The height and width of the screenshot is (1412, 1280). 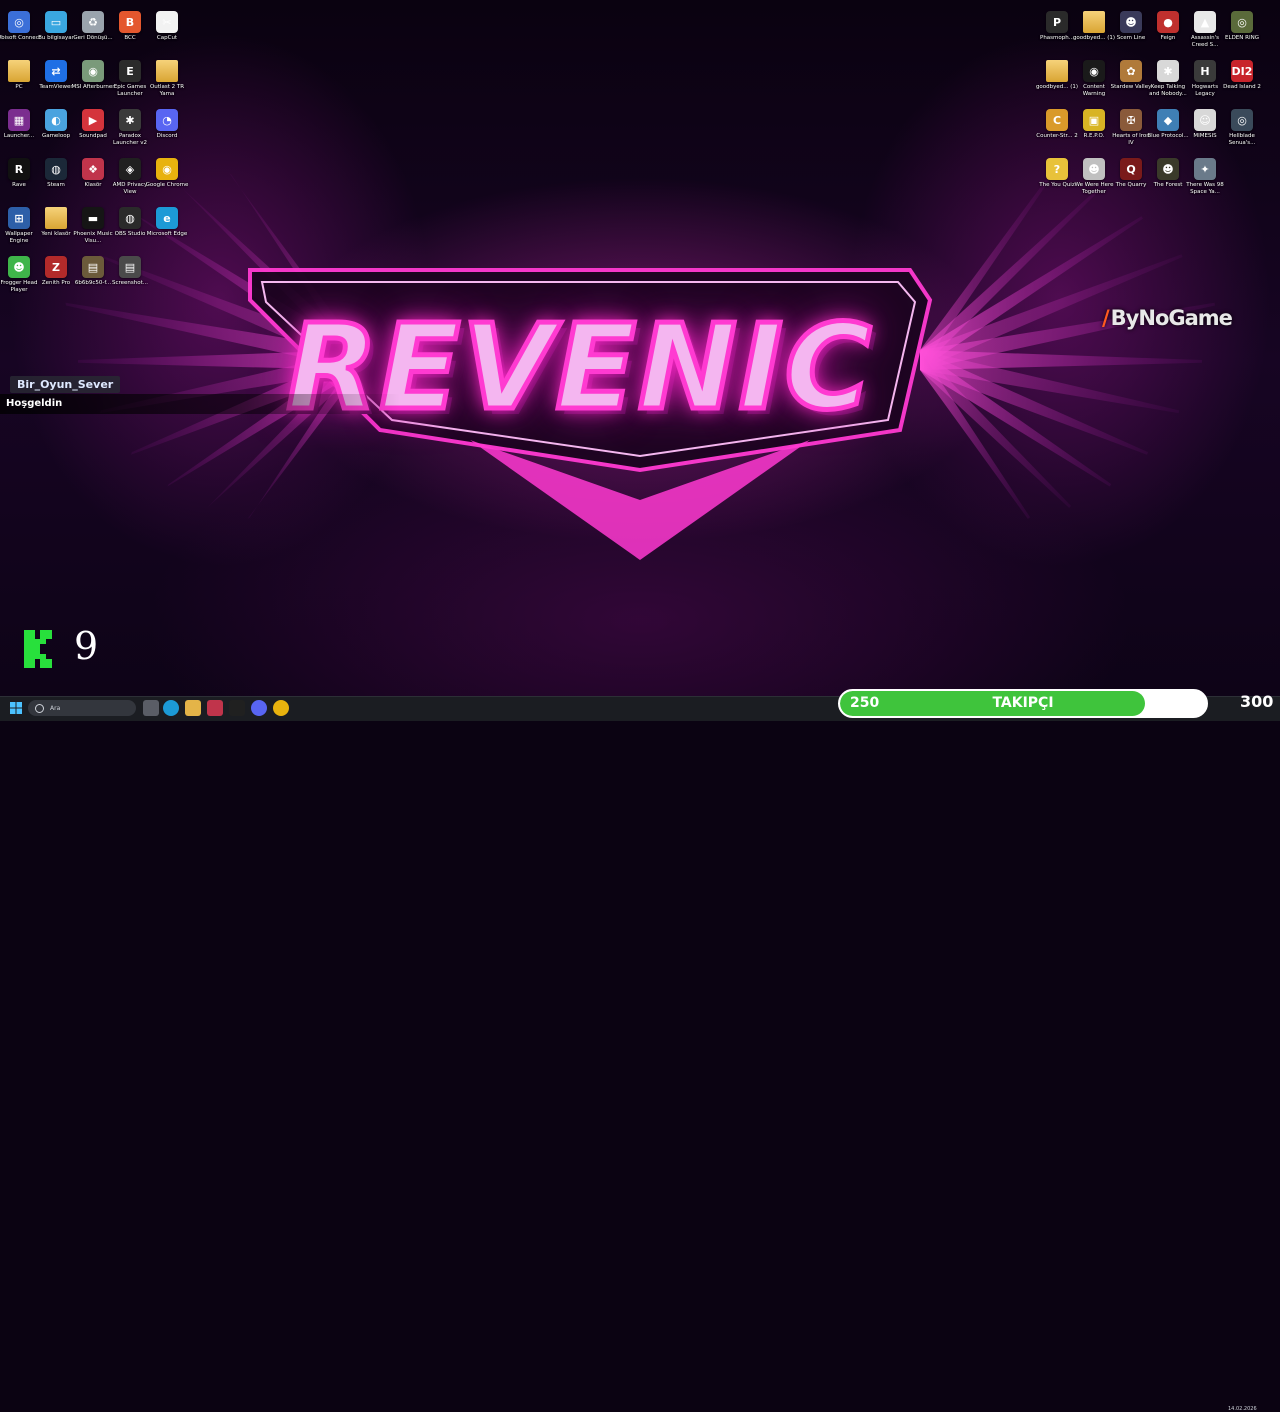 What do you see at coordinates (167, 22) in the screenshot?
I see `capcut-icon: ✂` at bounding box center [167, 22].